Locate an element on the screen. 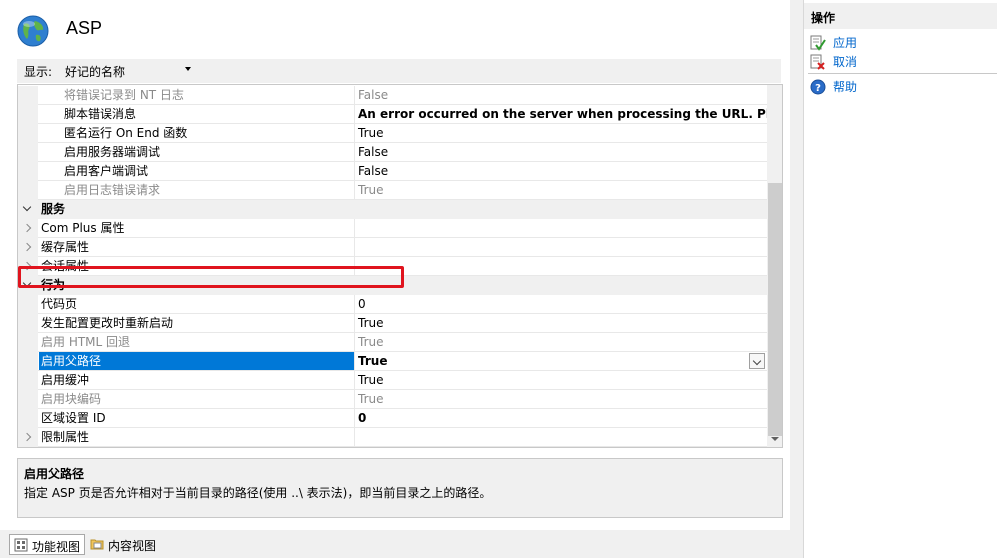 The width and height of the screenshot is (997, 558). property-name: 启用服务器端调试 is located at coordinates (197, 152).